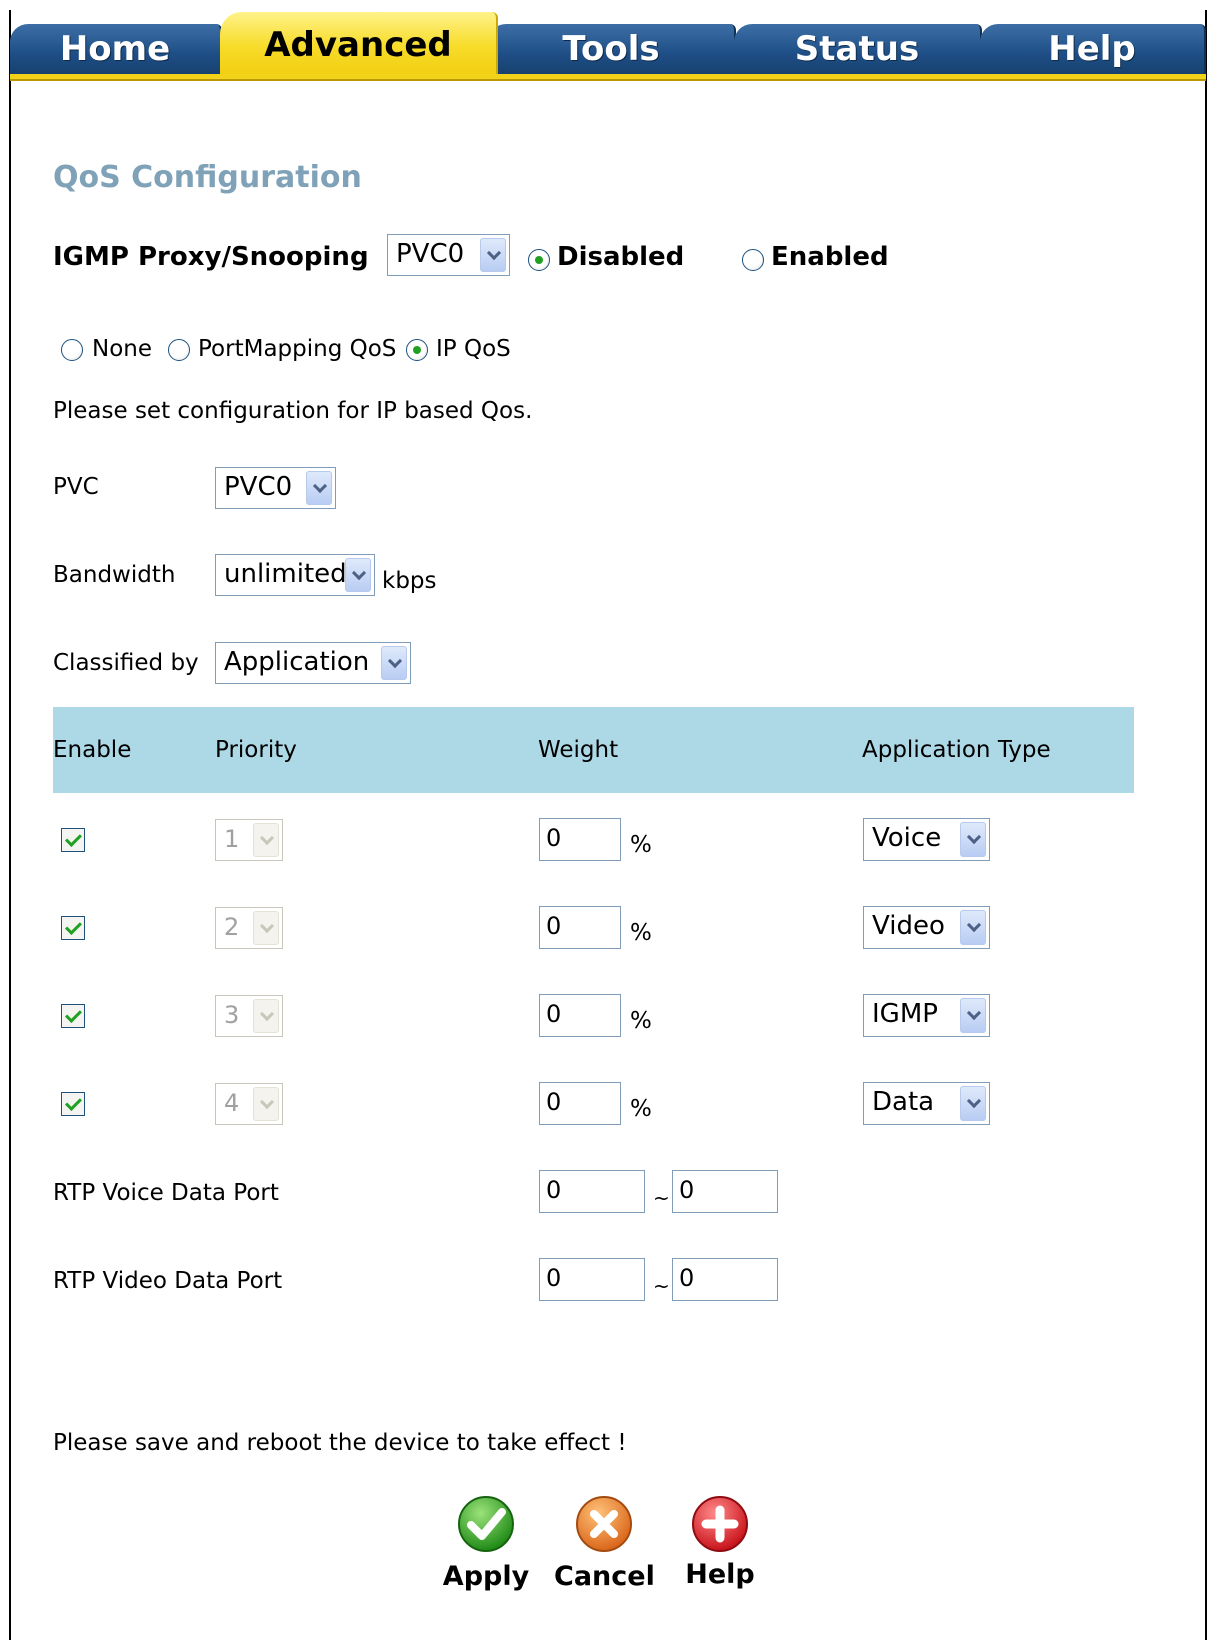  I want to click on tab-bar: Home Tools Status Help Advanced, so click(608, 48).